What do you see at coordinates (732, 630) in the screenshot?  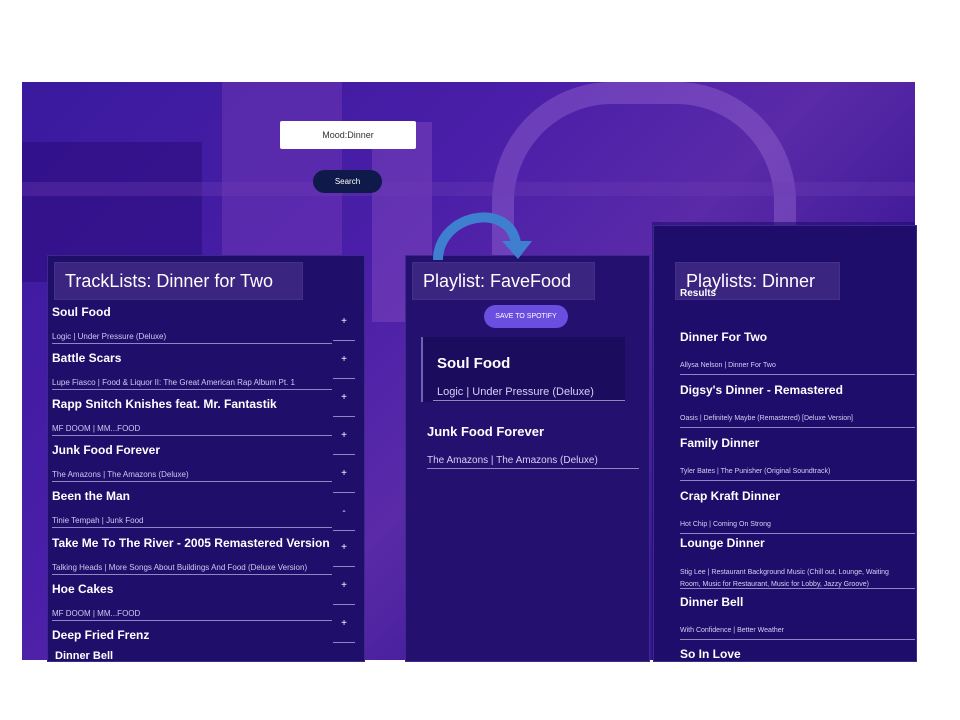 I see `playlist-result-subtitle: With Confidence | Better Weather` at bounding box center [732, 630].